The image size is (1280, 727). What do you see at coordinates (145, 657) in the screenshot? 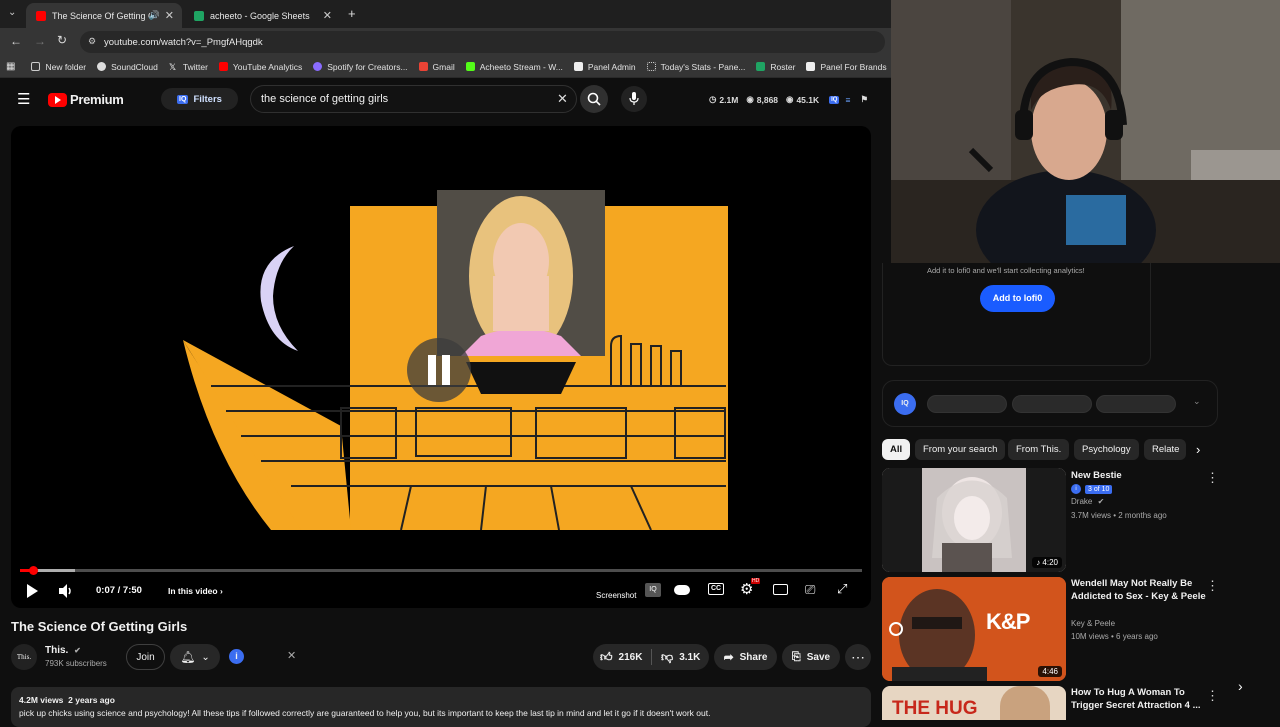
I see `join-button: Join` at bounding box center [145, 657].